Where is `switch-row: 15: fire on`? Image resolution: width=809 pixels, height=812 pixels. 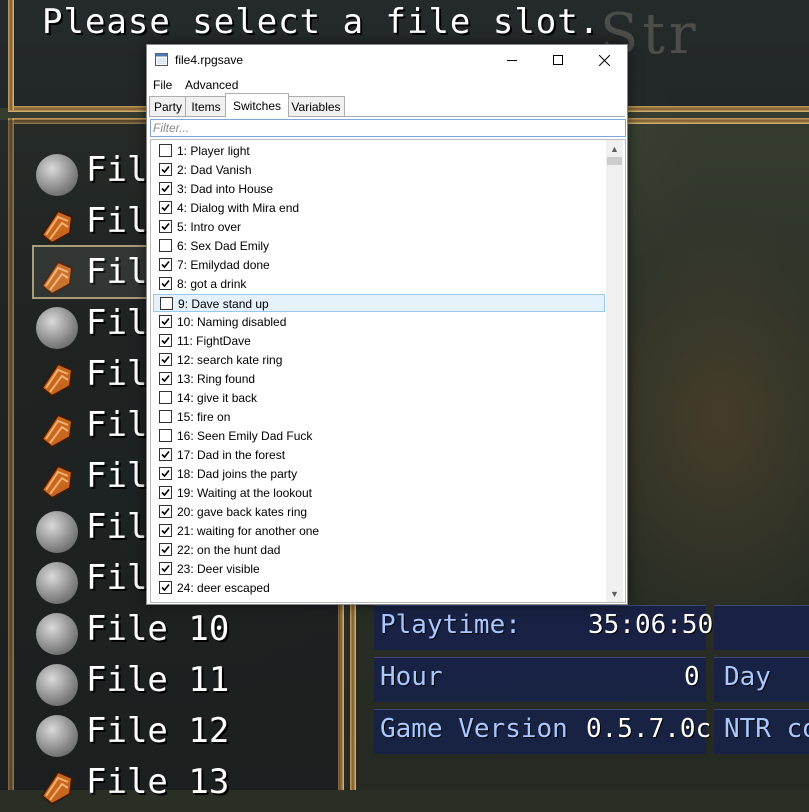
switch-row: 15: fire on is located at coordinates (379, 417).